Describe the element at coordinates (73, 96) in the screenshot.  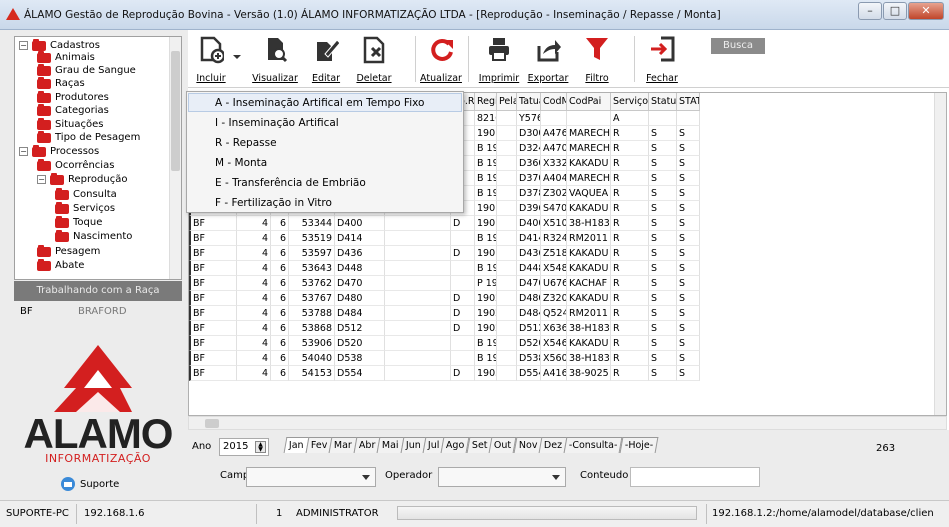
I see `tree-item: Produtores` at that location.